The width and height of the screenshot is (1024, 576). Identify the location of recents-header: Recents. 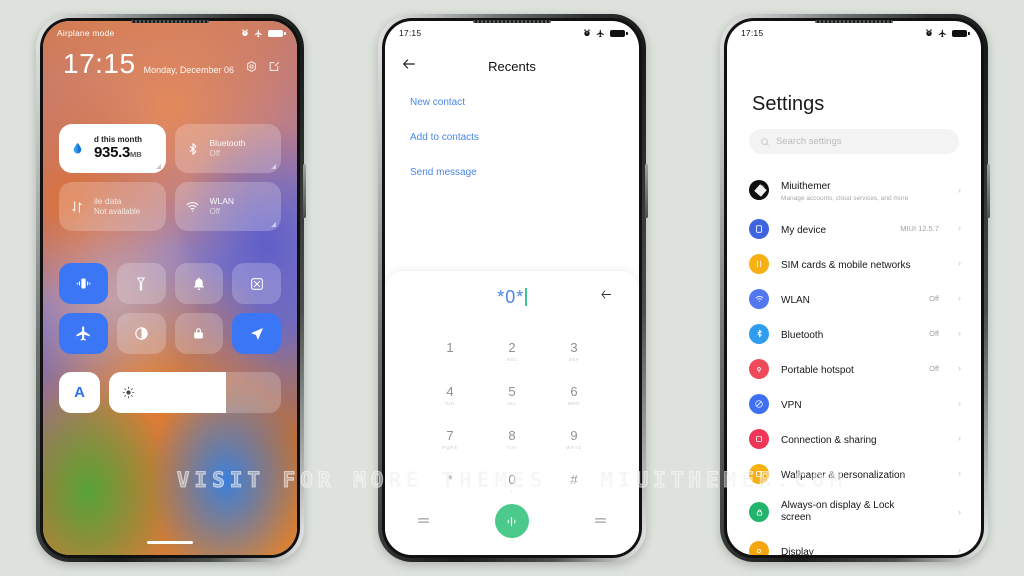
(512, 66).